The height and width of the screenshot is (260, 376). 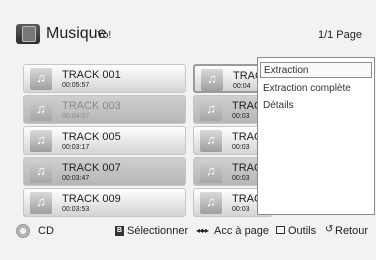 I want to click on disc-icon, so click(x=23, y=231).